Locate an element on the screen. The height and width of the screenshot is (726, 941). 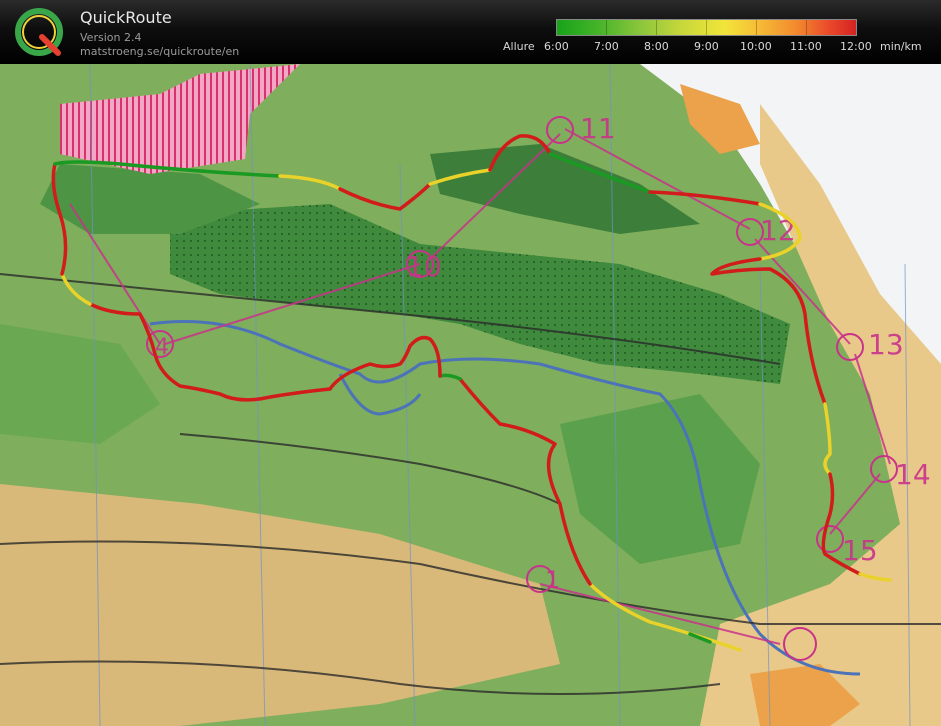
control-label-1: 1 is located at coordinates (552, 580).